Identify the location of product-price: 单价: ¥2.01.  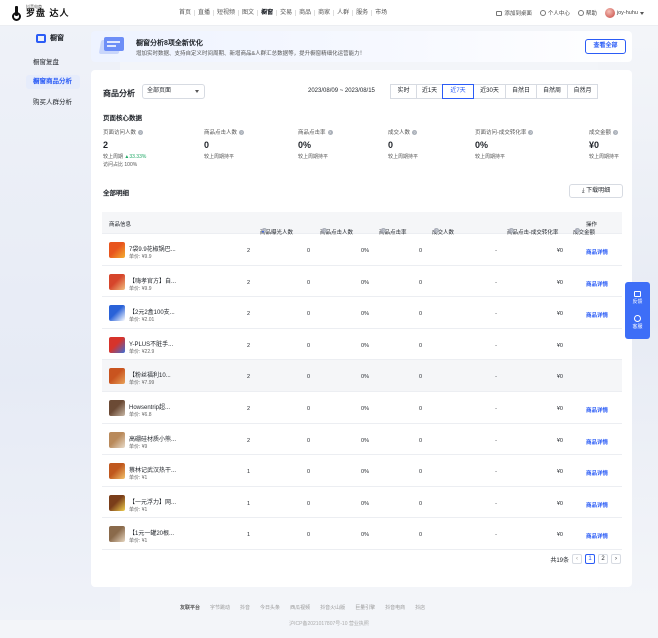
(142, 320).